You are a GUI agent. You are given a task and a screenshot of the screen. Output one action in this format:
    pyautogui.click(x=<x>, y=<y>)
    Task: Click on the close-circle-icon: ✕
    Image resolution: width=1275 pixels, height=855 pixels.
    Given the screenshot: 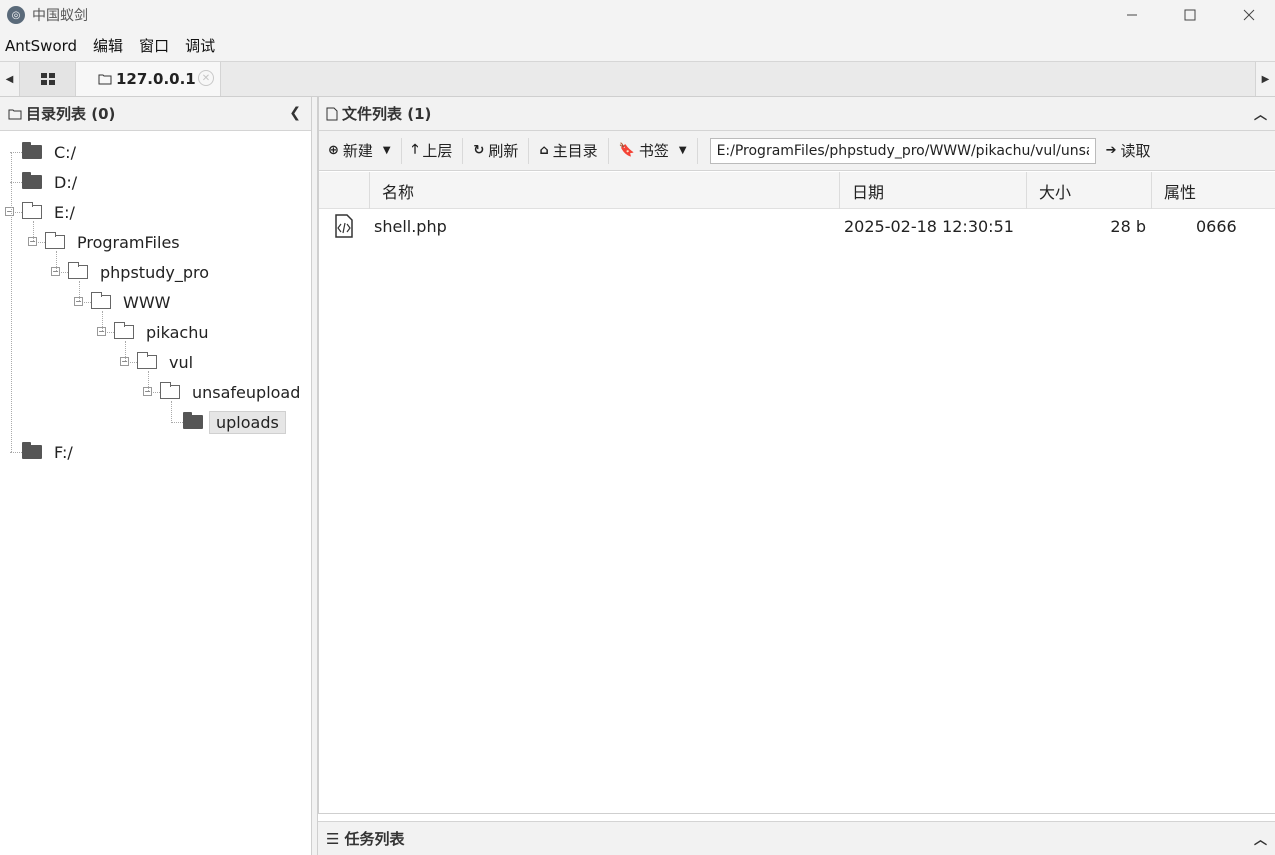 What is the action you would take?
    pyautogui.click(x=206, y=78)
    